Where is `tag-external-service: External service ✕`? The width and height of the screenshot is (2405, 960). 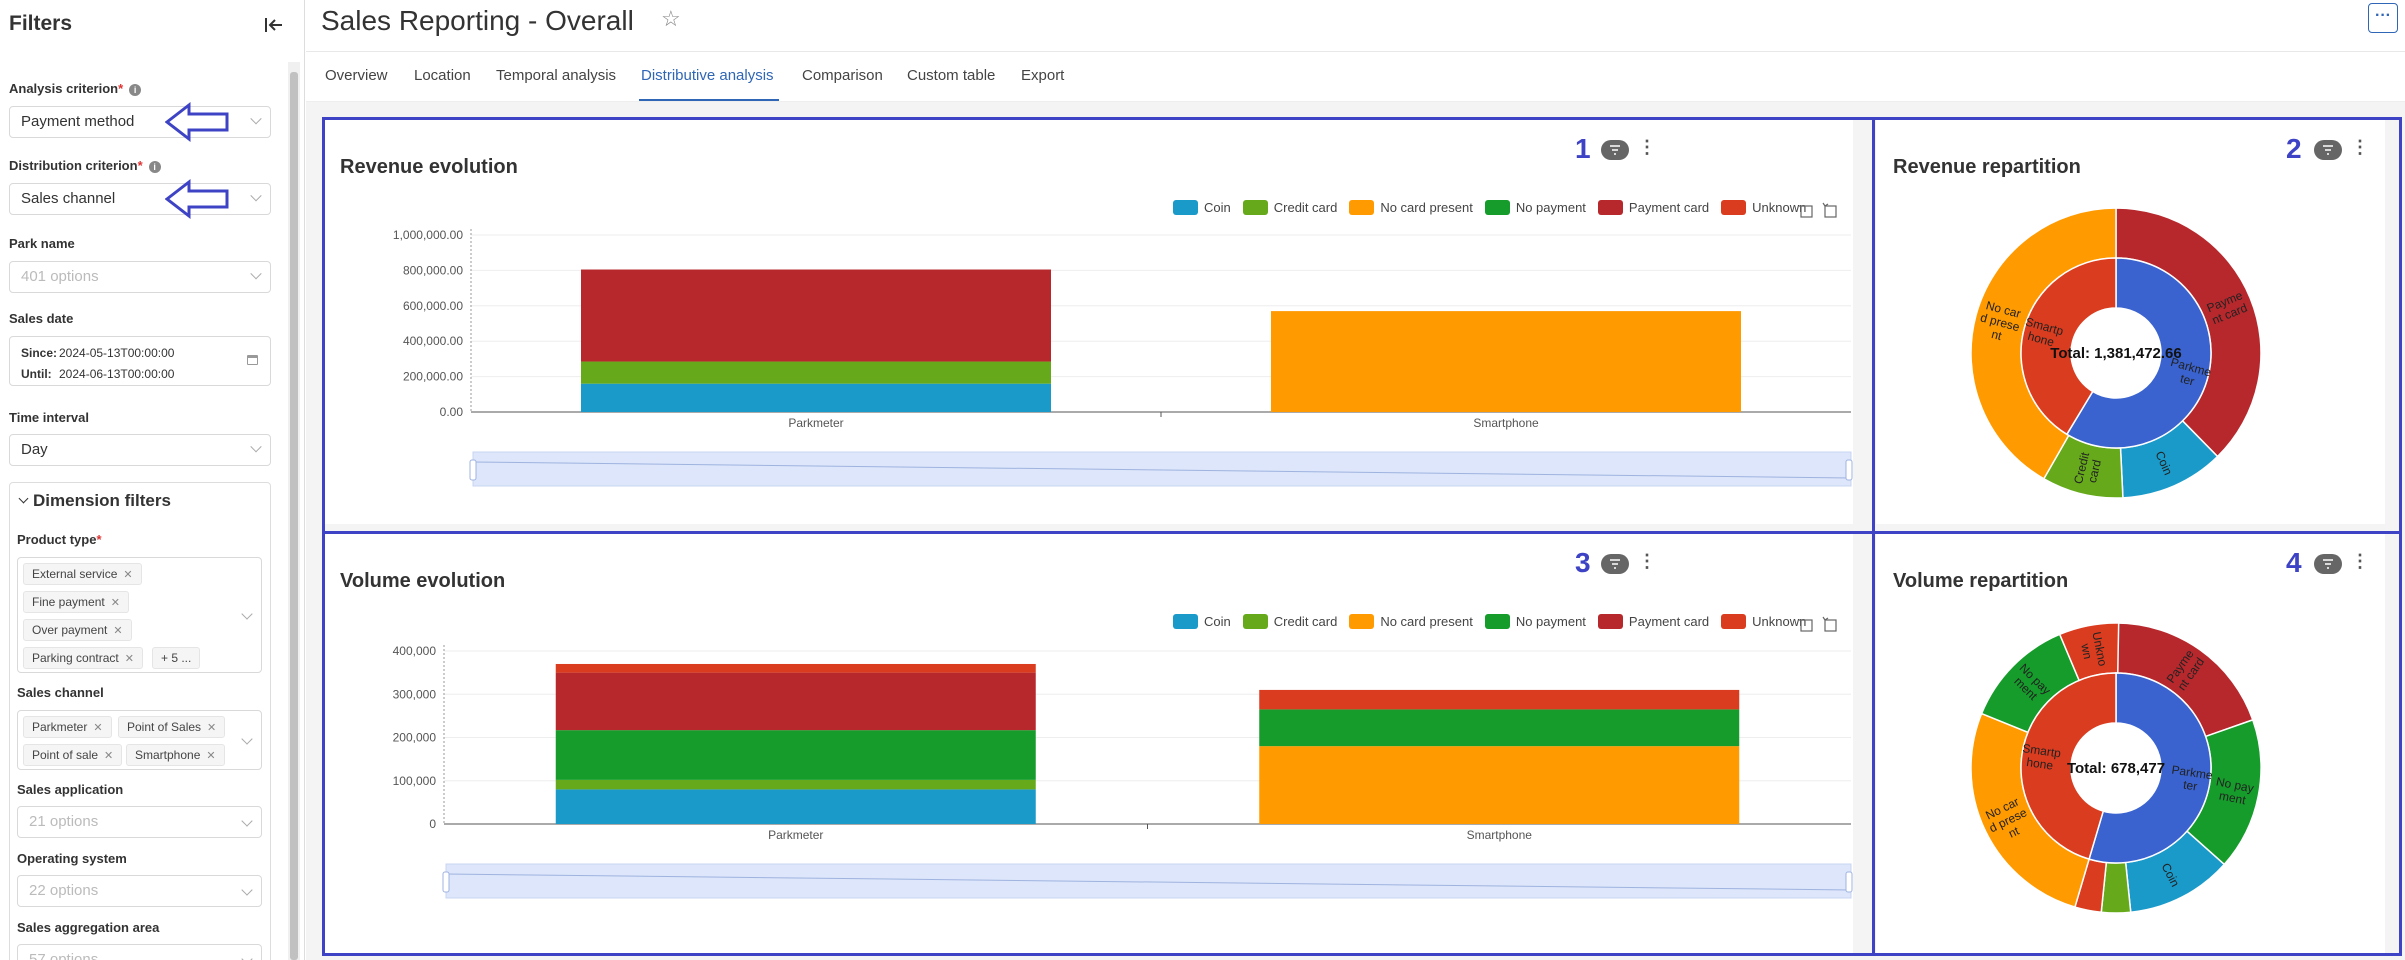
tag-external-service: External service ✕ is located at coordinates (82, 574).